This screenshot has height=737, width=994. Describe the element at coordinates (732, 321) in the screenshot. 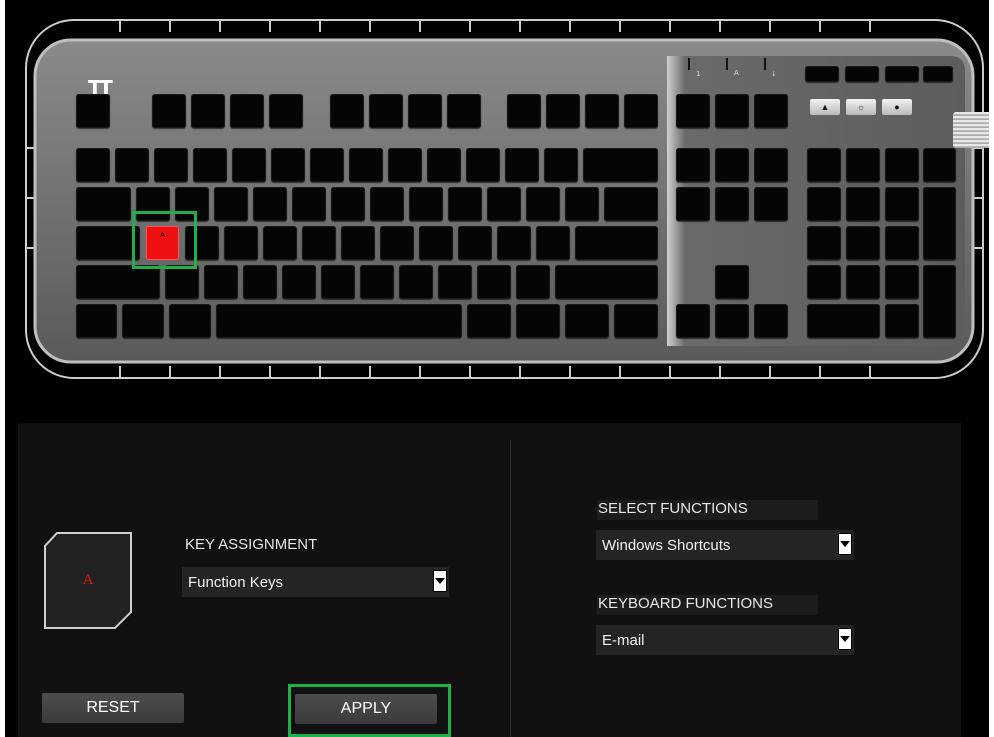

I see `keyboard-key-arrow-down` at that location.